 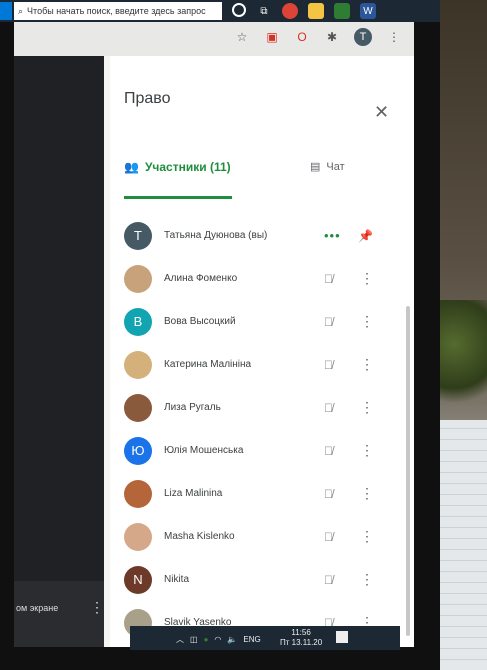 What do you see at coordinates (21, 10) in the screenshot?
I see `search-icon: ⌕` at bounding box center [21, 10].